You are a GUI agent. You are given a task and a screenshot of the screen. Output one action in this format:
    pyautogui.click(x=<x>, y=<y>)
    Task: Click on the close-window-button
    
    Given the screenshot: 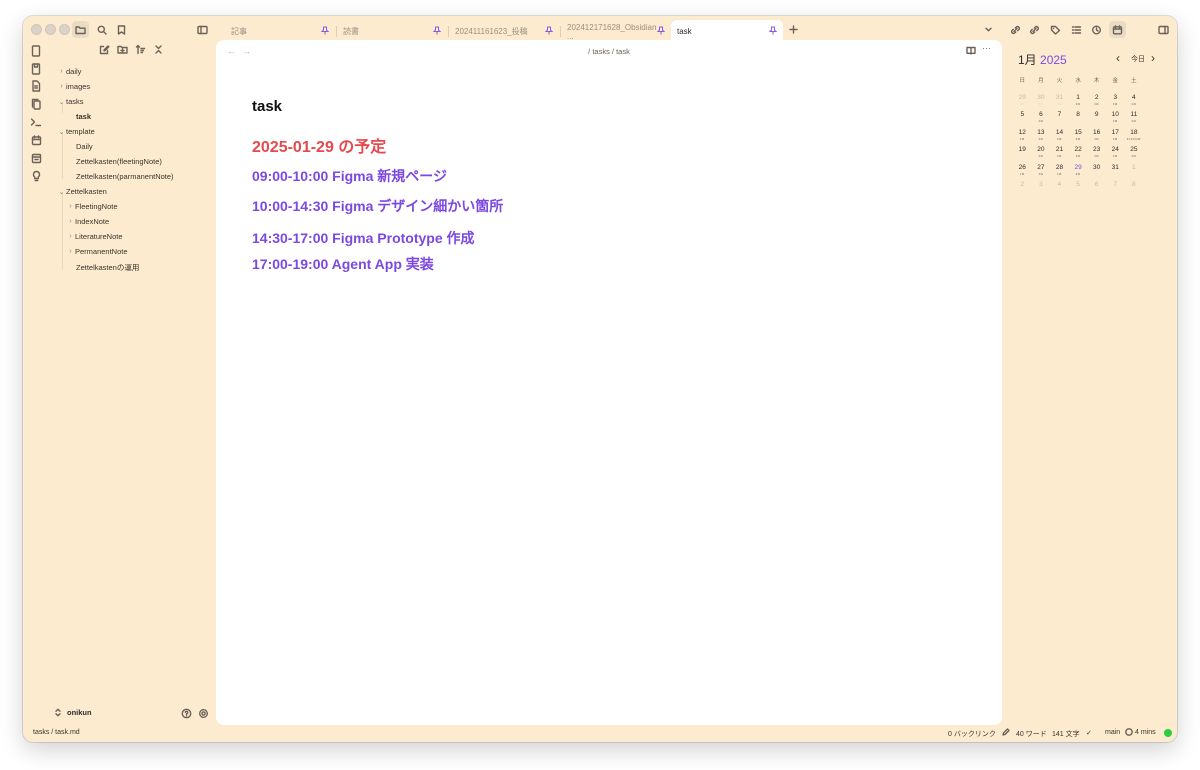 What is the action you would take?
    pyautogui.click(x=36, y=29)
    